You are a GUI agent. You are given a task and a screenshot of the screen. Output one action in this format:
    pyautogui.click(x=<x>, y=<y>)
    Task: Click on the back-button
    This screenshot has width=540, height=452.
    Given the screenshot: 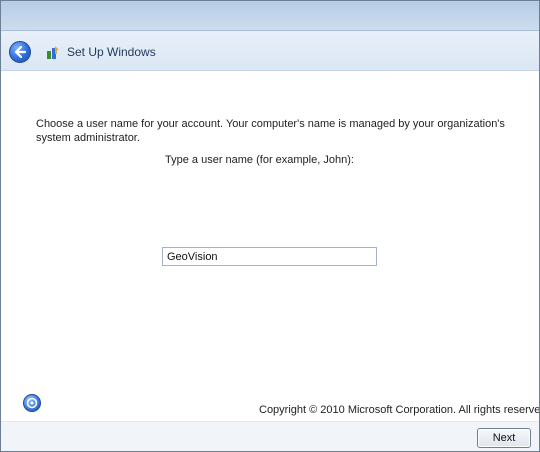 What is the action you would take?
    pyautogui.click(x=20, y=52)
    